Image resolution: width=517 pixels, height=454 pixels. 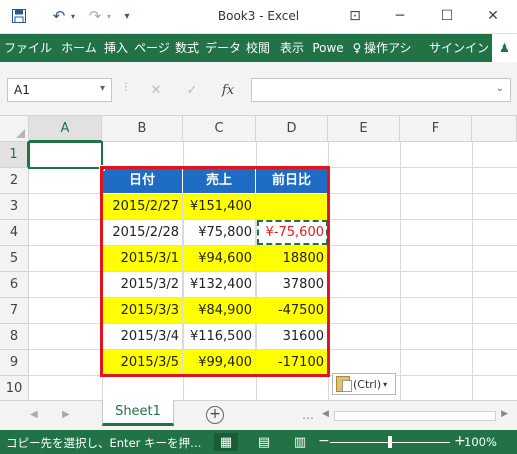 I want to click on column-header-c: C, so click(x=219, y=129).